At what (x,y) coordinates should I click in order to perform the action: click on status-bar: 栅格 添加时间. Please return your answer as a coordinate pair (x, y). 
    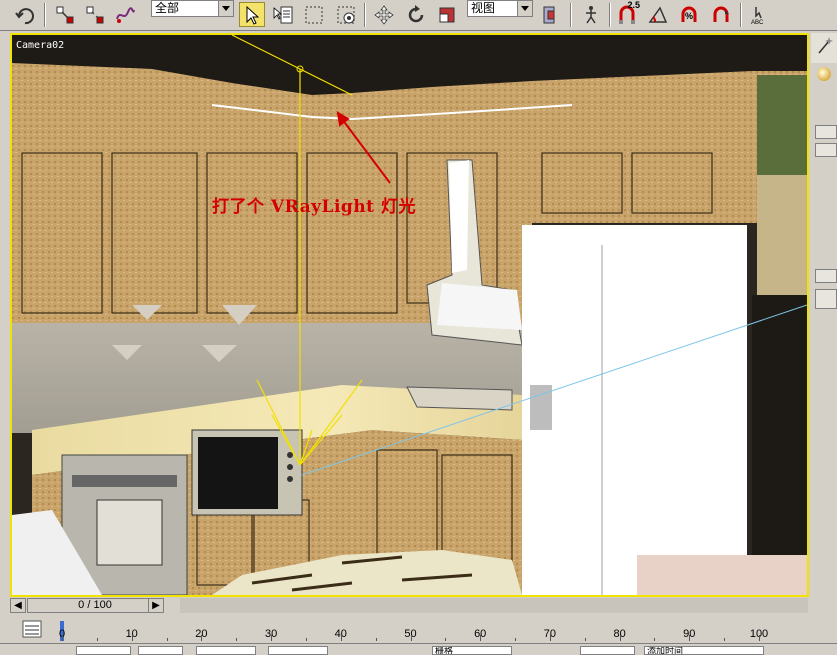
    Looking at the image, I should click on (418, 649).